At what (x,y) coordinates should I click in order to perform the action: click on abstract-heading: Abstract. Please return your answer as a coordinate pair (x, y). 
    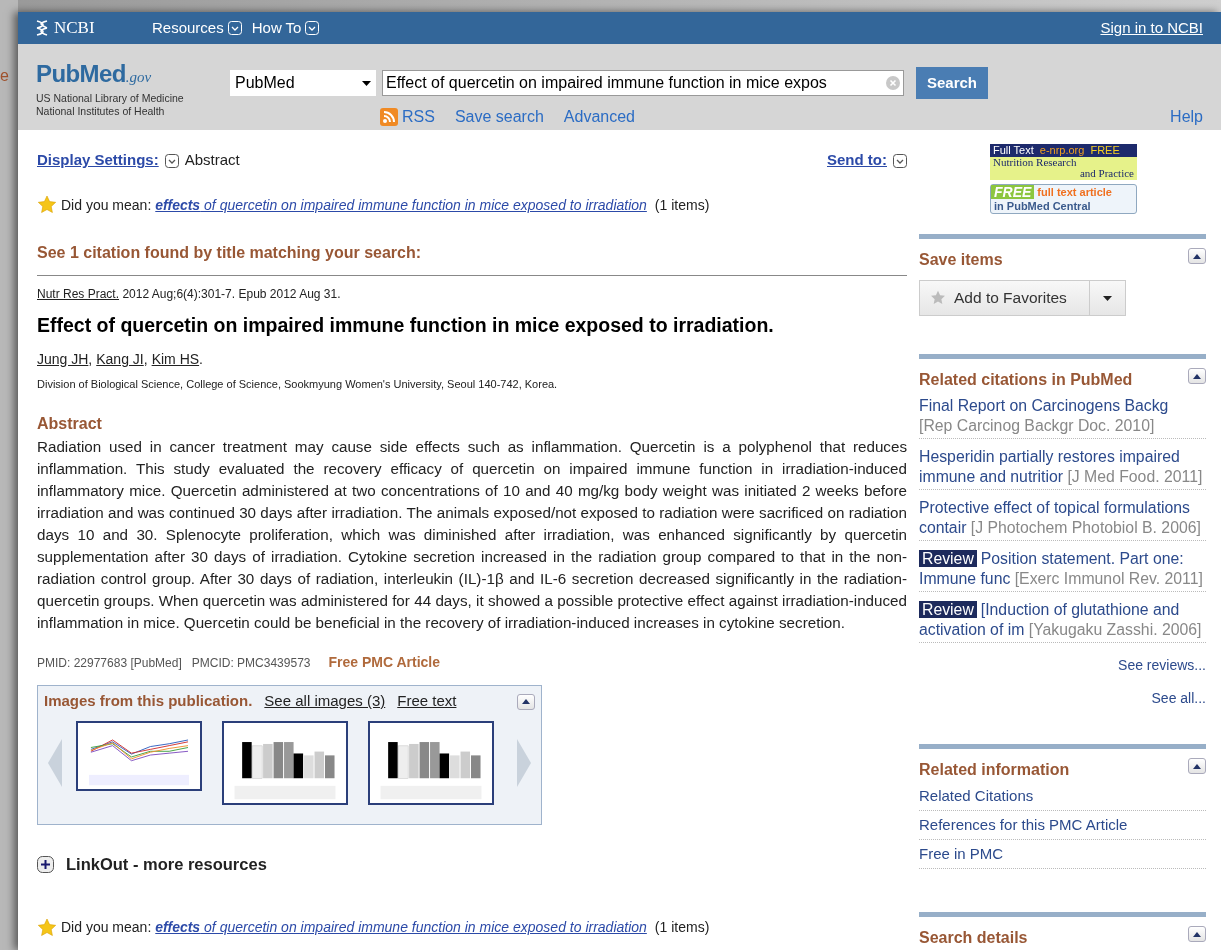
    Looking at the image, I should click on (70, 424).